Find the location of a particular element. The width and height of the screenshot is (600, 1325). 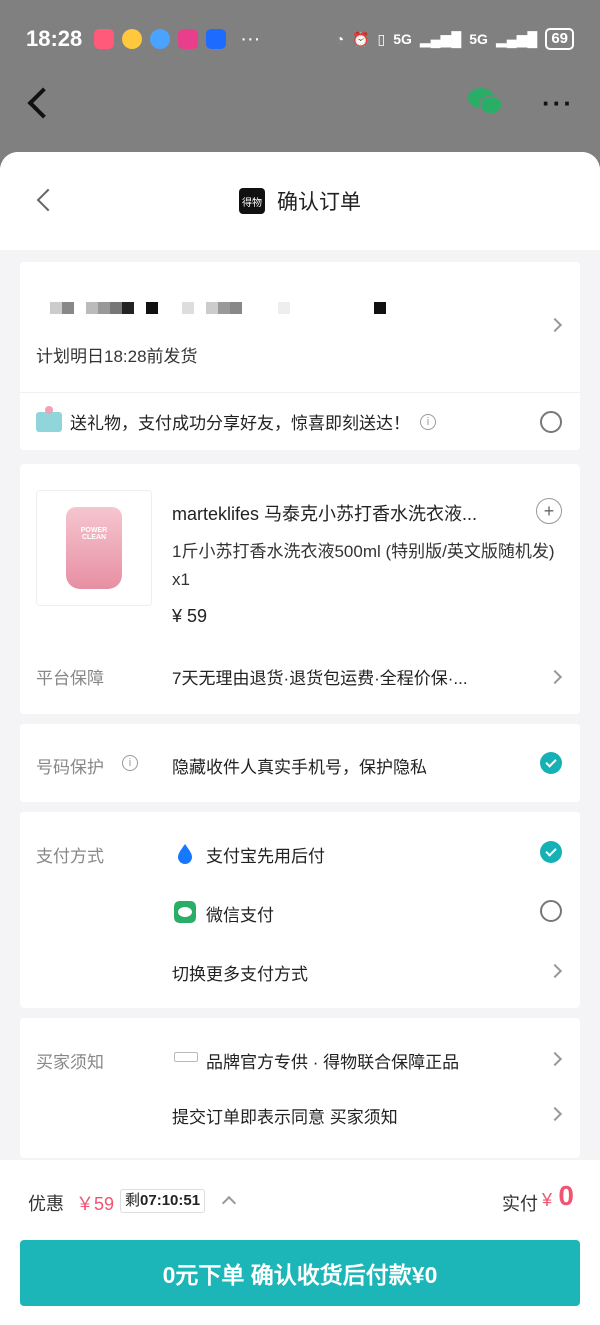

countdown-timer: 07:10:51 is located at coordinates (170, 1200).